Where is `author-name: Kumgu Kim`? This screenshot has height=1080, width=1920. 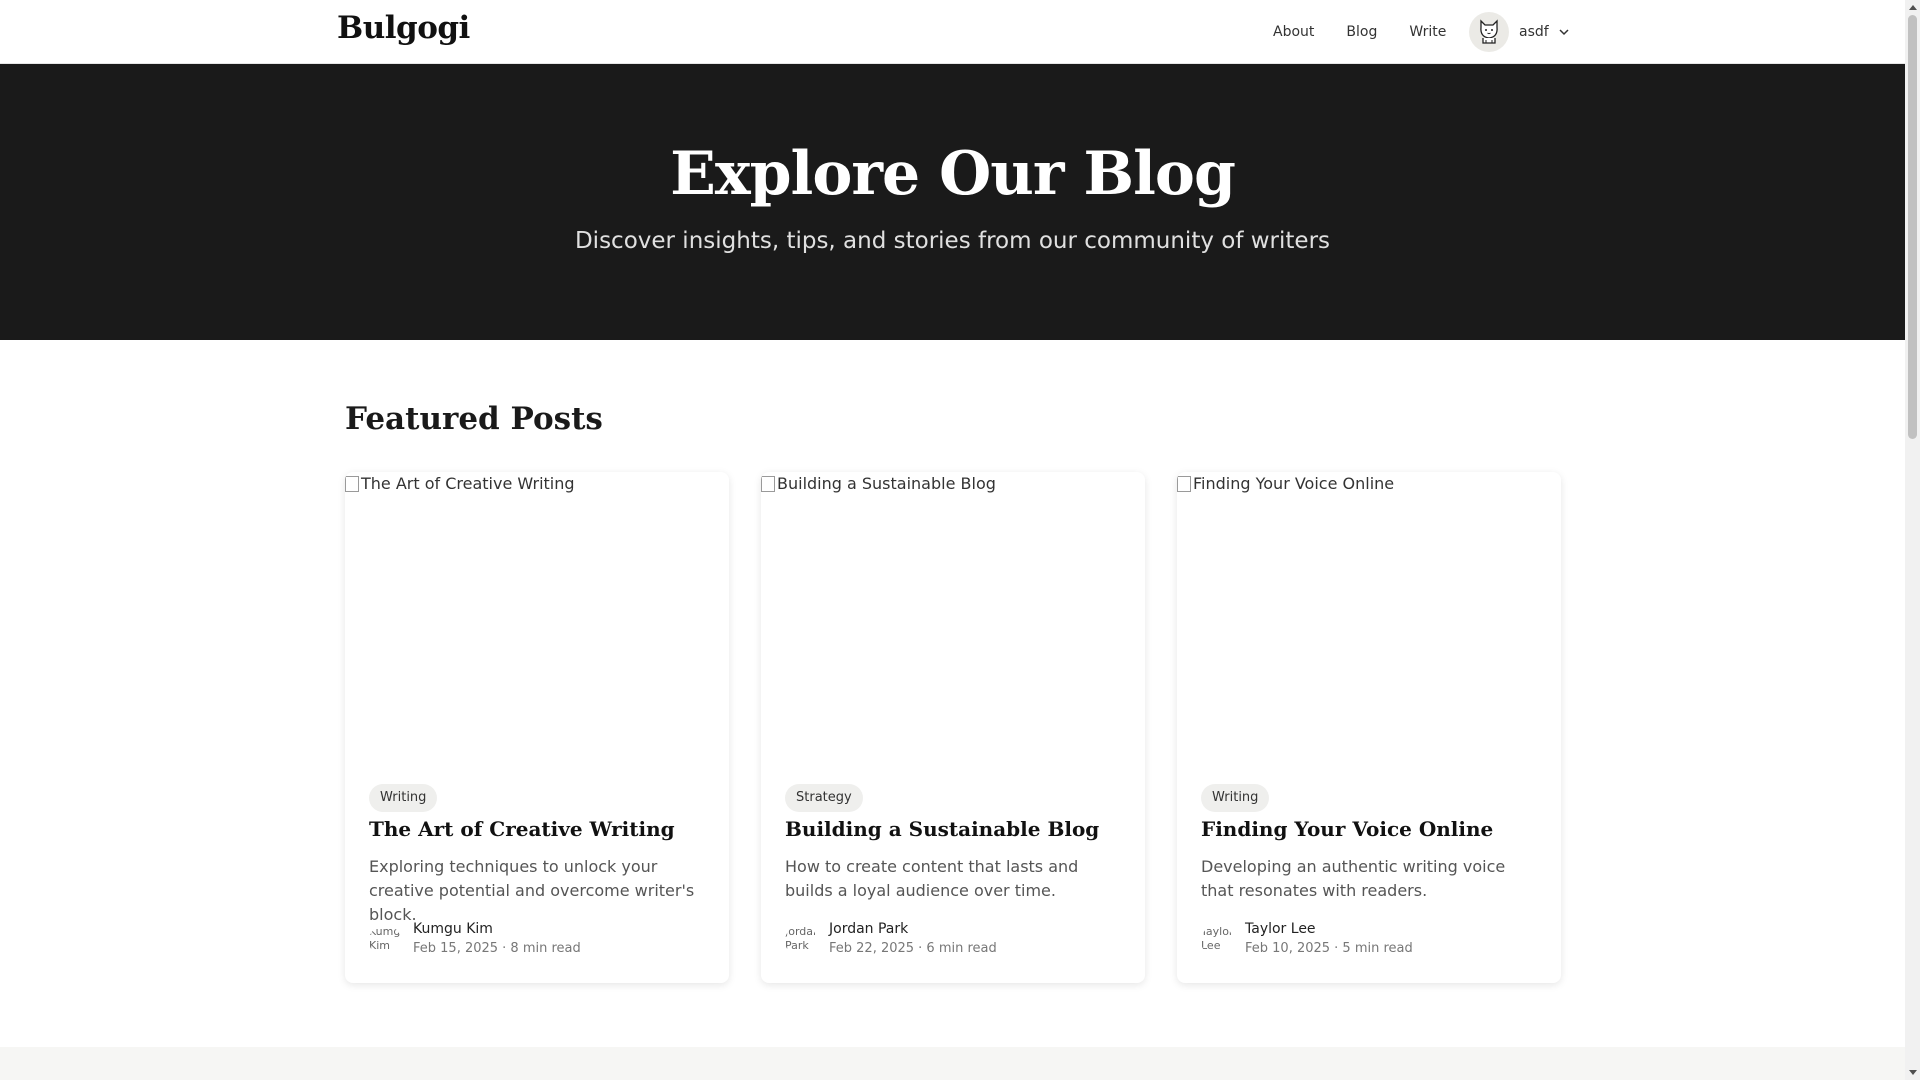
author-name: Kumgu Kim is located at coordinates (453, 929).